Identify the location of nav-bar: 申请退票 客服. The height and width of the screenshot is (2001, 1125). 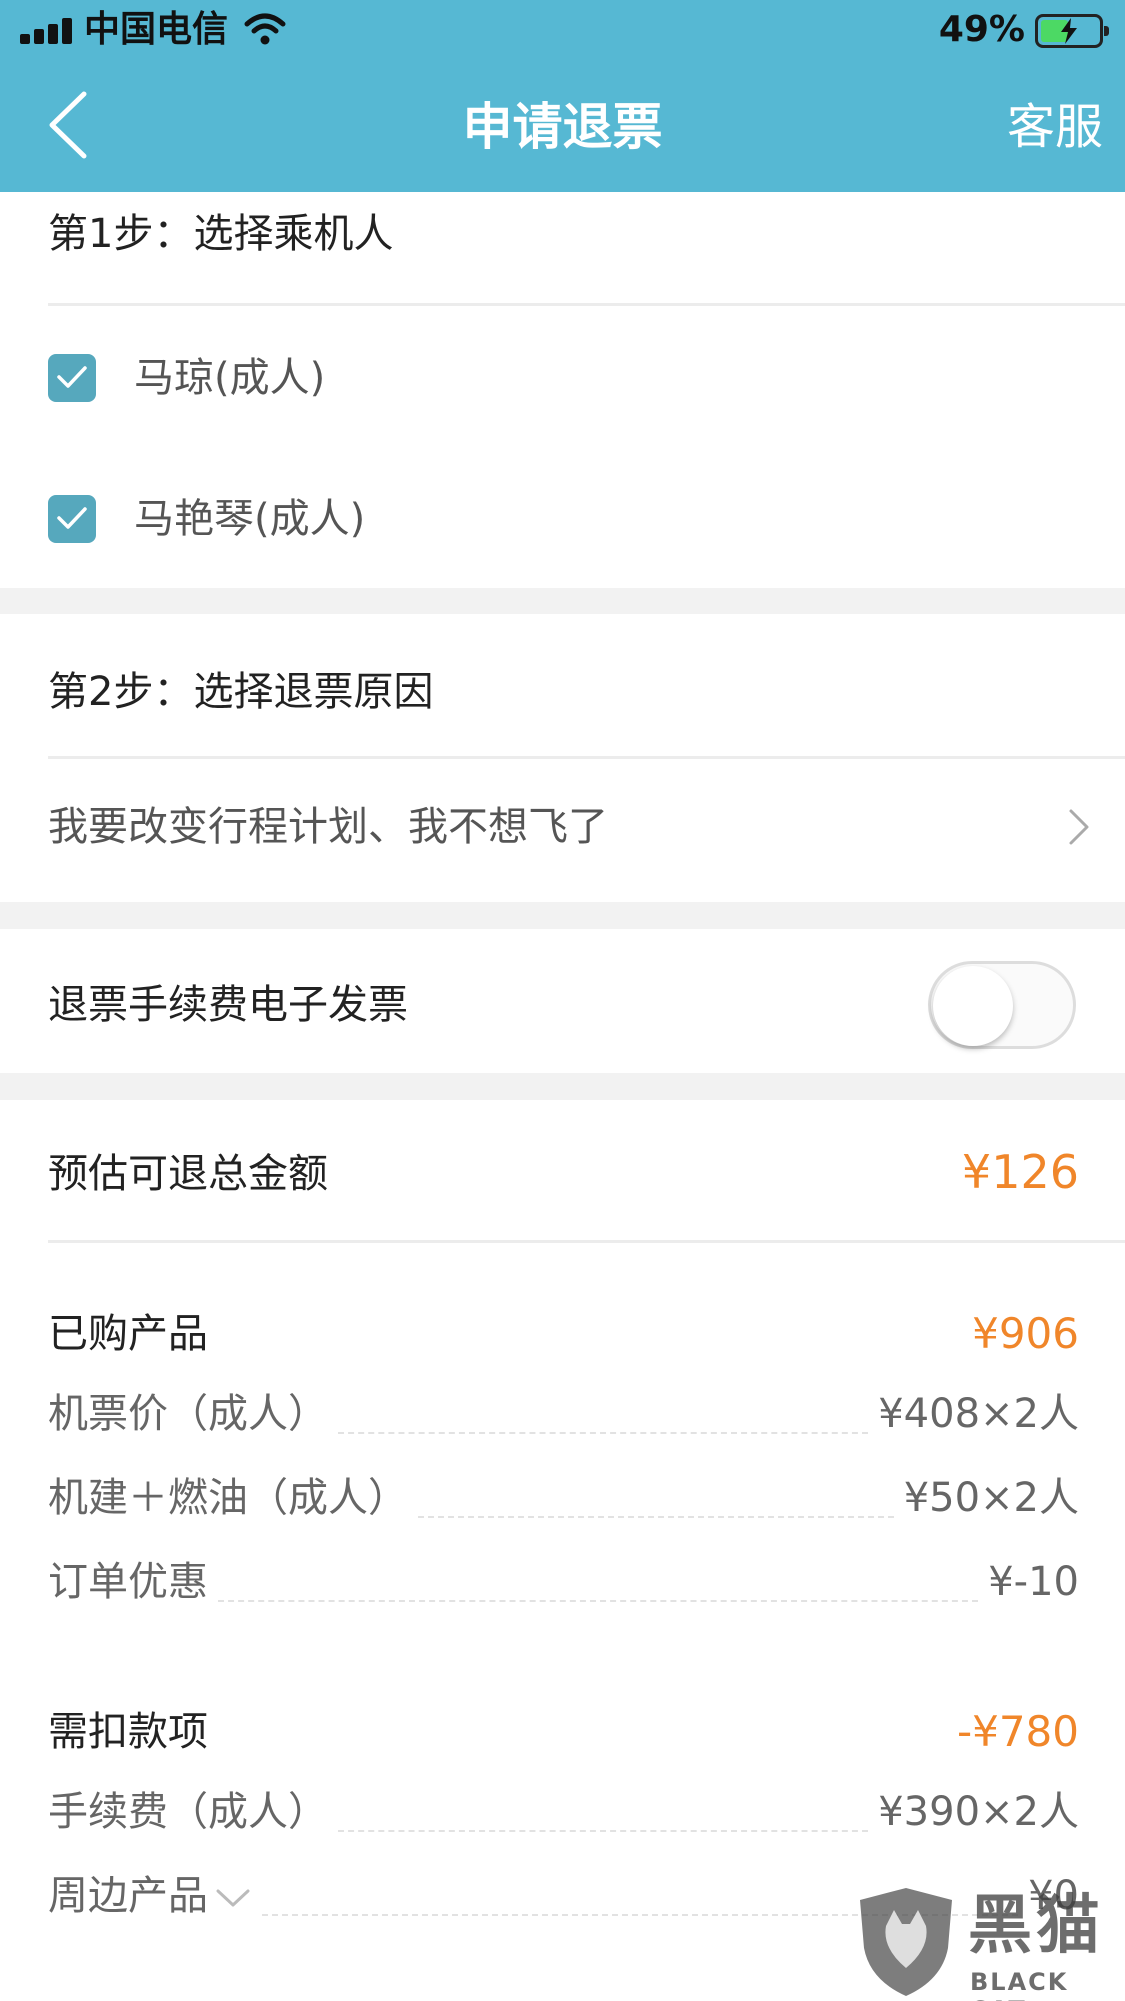
(562, 127).